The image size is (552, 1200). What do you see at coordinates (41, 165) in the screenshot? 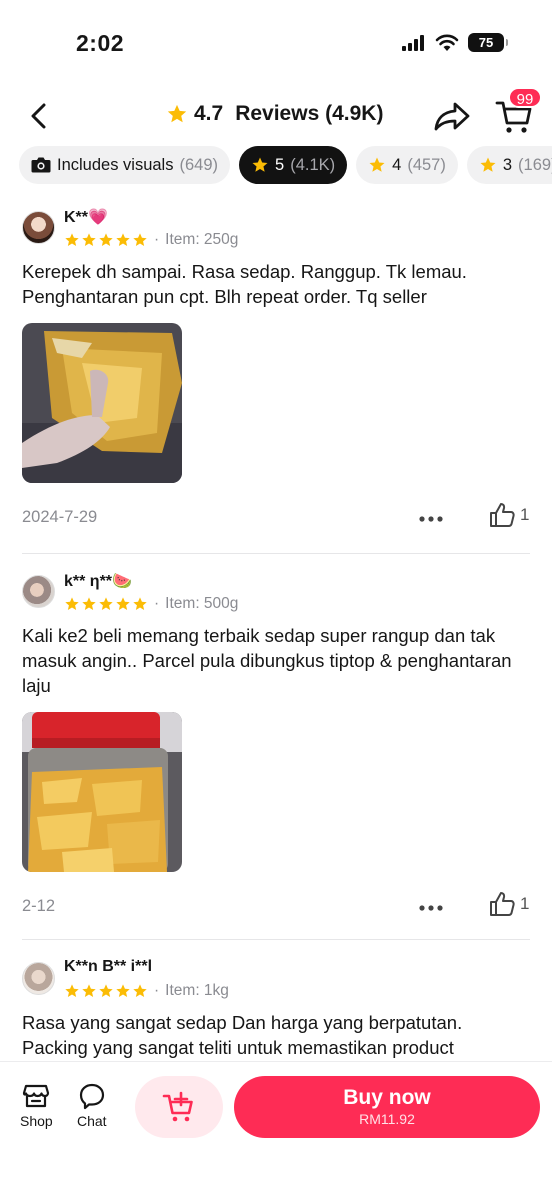
I see `camera-icon` at bounding box center [41, 165].